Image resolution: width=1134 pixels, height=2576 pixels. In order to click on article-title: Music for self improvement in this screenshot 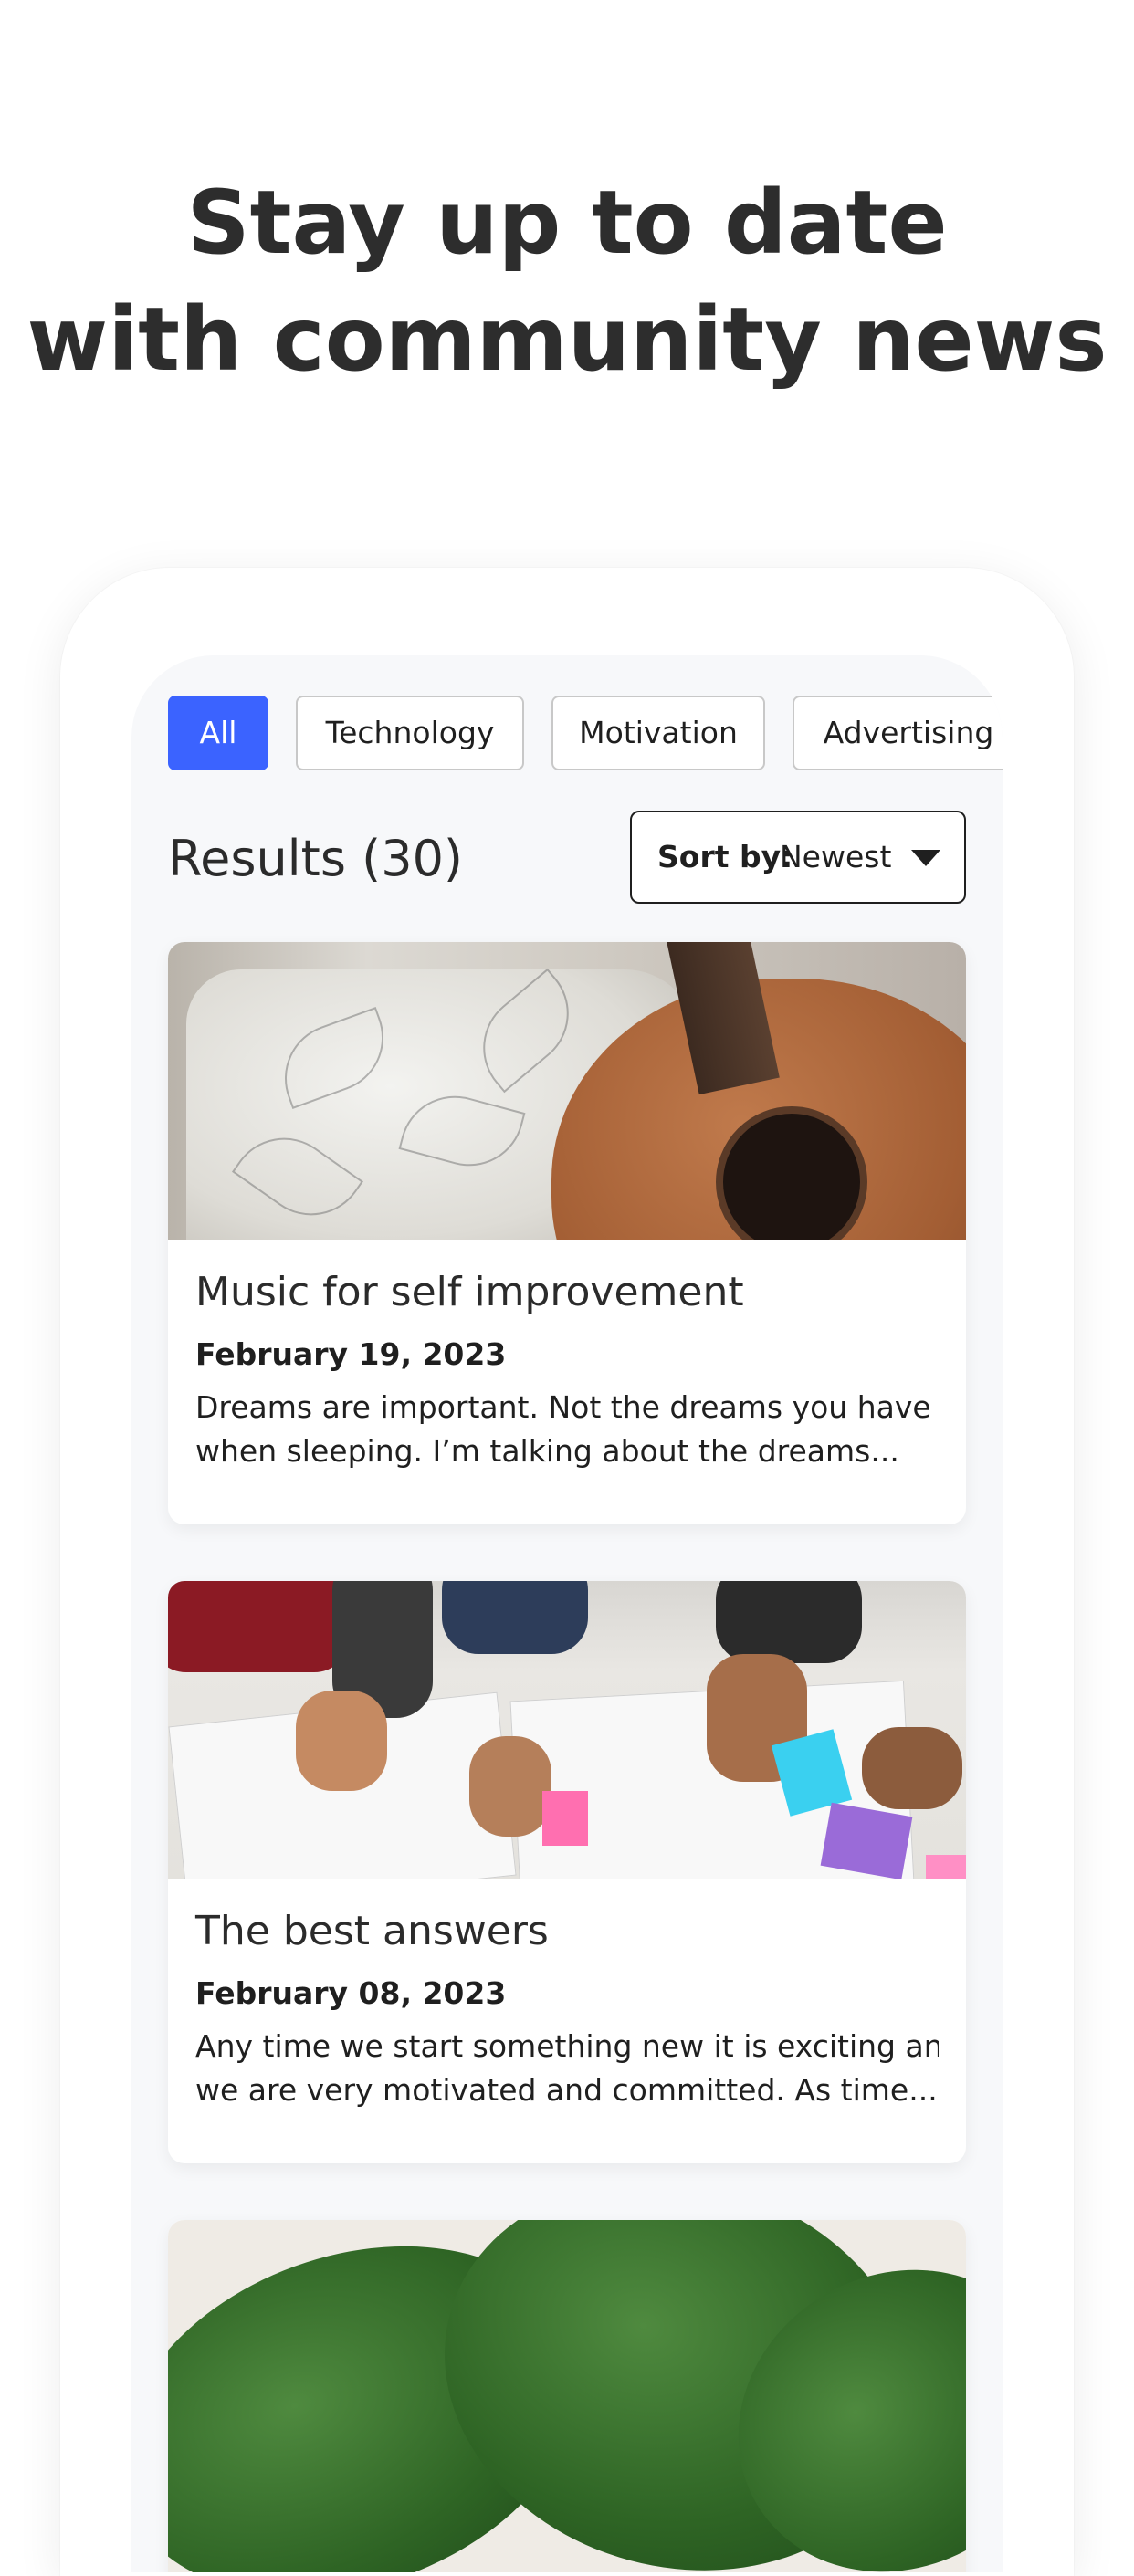, I will do `click(470, 1292)`.